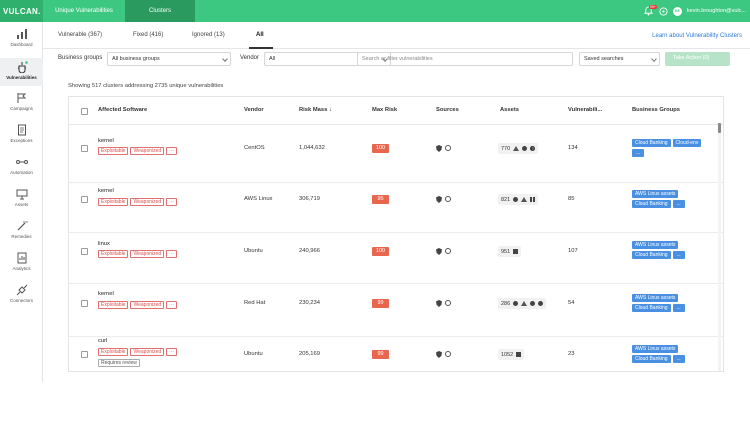 This screenshot has height=422, width=750. Describe the element at coordinates (506, 199) in the screenshot. I see `asset-count: 821` at that location.